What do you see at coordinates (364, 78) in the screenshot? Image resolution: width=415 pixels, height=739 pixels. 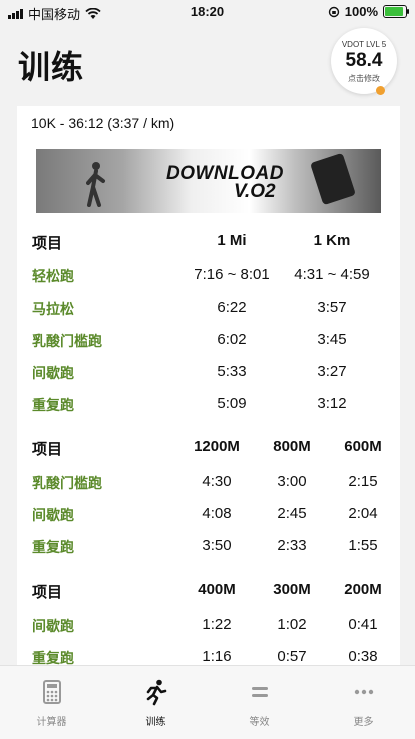 I see `vdot-hint: 点击修改` at bounding box center [364, 78].